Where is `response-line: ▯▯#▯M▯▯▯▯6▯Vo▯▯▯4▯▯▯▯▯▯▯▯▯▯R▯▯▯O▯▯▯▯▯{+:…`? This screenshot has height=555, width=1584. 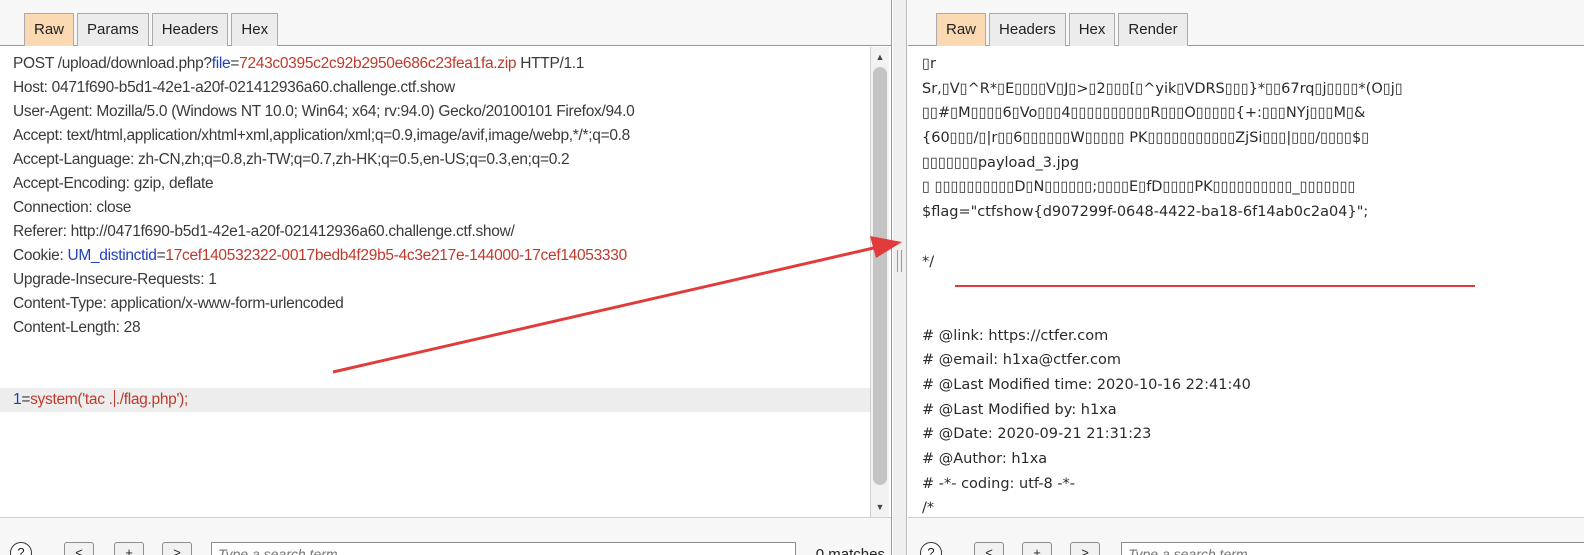
response-line: ▯▯#▯M▯▯▯▯6▯Vo▯▯▯4▯▯▯▯▯▯▯▯▯▯R▯▯▯O▯▯▯▯▯{+:… is located at coordinates (1144, 113).